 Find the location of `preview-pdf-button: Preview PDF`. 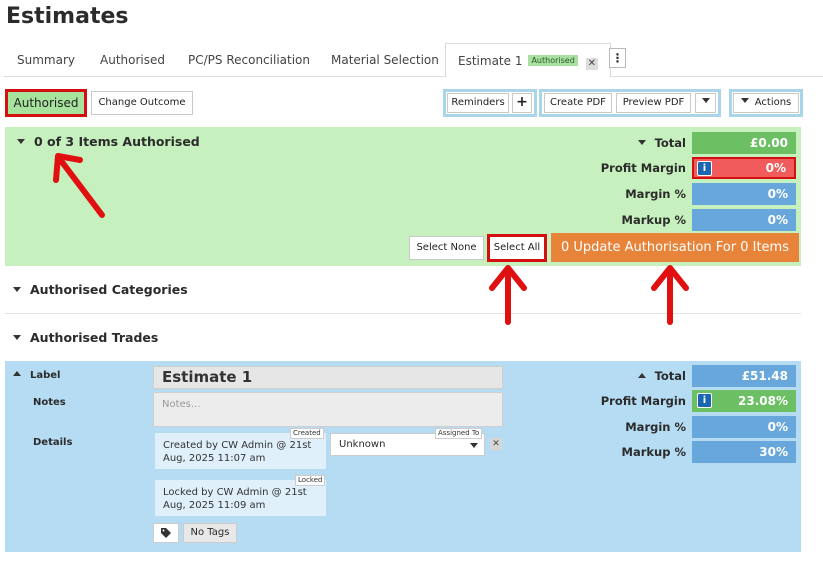

preview-pdf-button: Preview PDF is located at coordinates (653, 103).